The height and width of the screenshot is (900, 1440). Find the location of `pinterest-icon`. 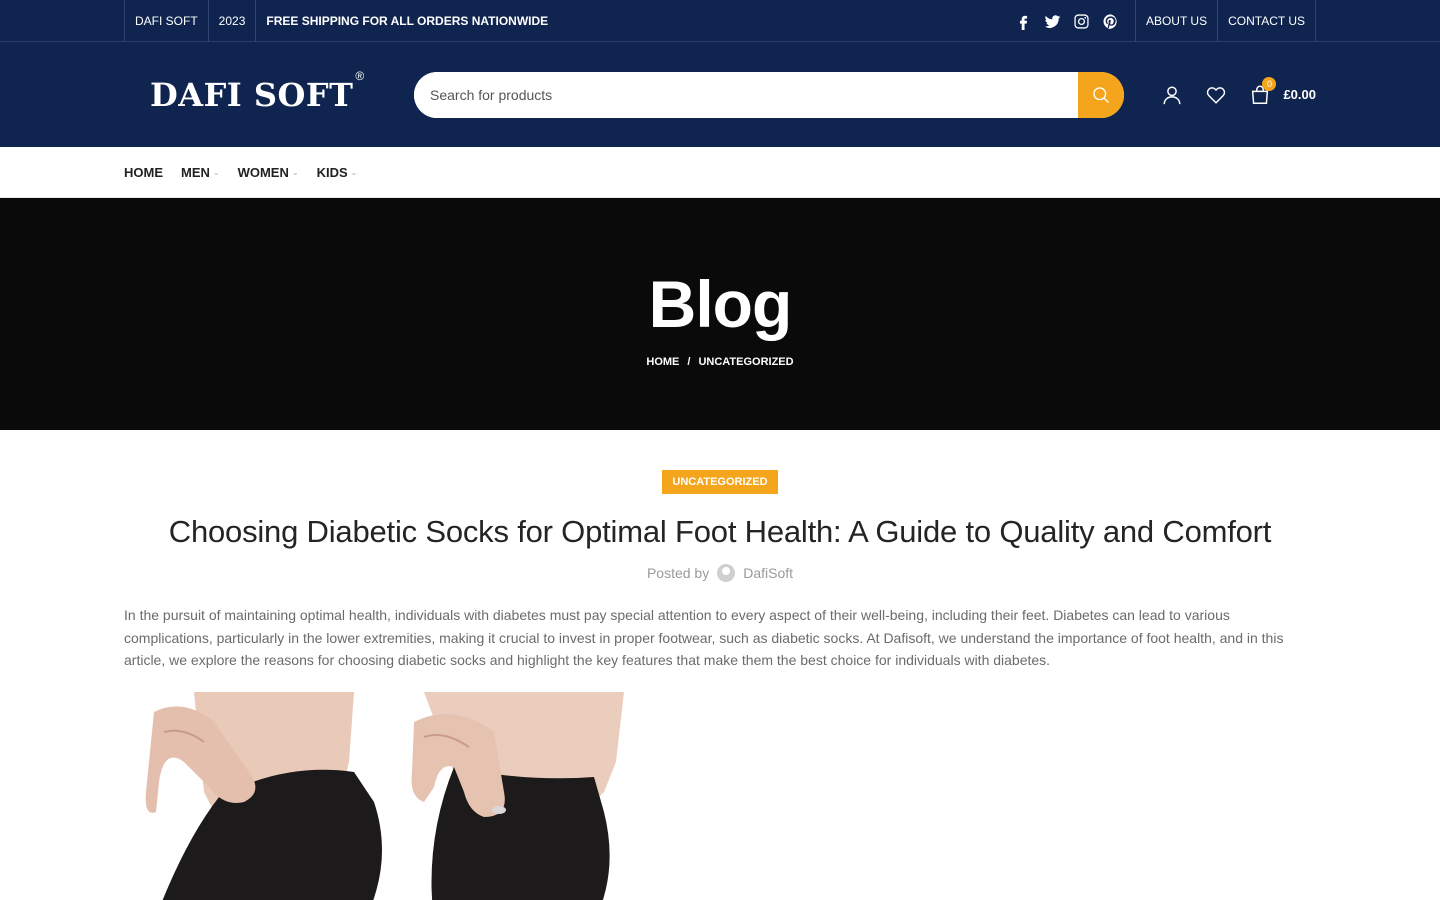

pinterest-icon is located at coordinates (1110, 21).